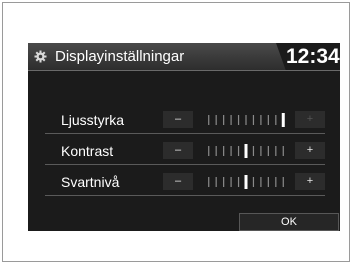 Image resolution: width=355 pixels, height=267 pixels. What do you see at coordinates (40, 56) in the screenshot?
I see `gear-icon` at bounding box center [40, 56].